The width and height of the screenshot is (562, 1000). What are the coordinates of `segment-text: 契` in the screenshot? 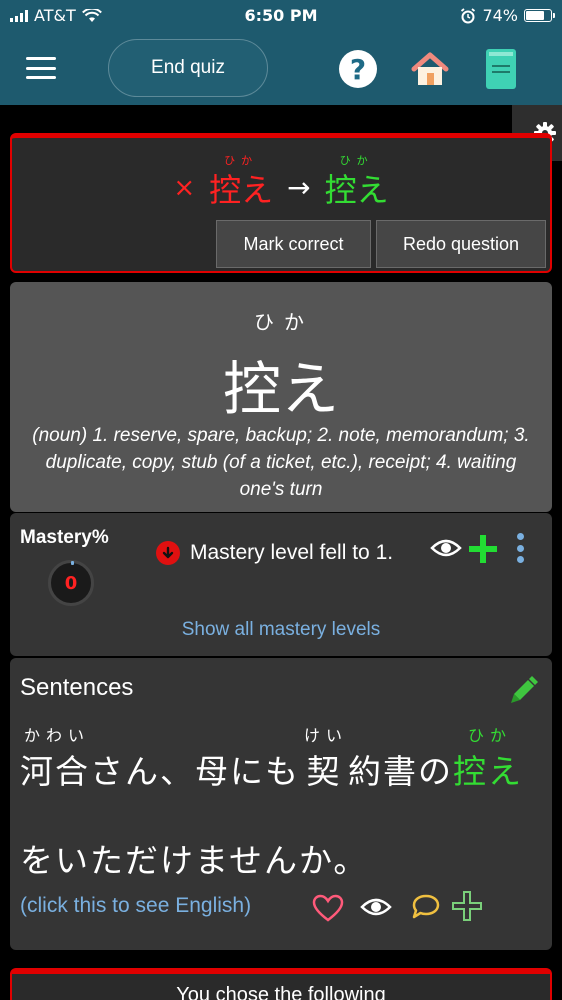 It's located at (324, 771).